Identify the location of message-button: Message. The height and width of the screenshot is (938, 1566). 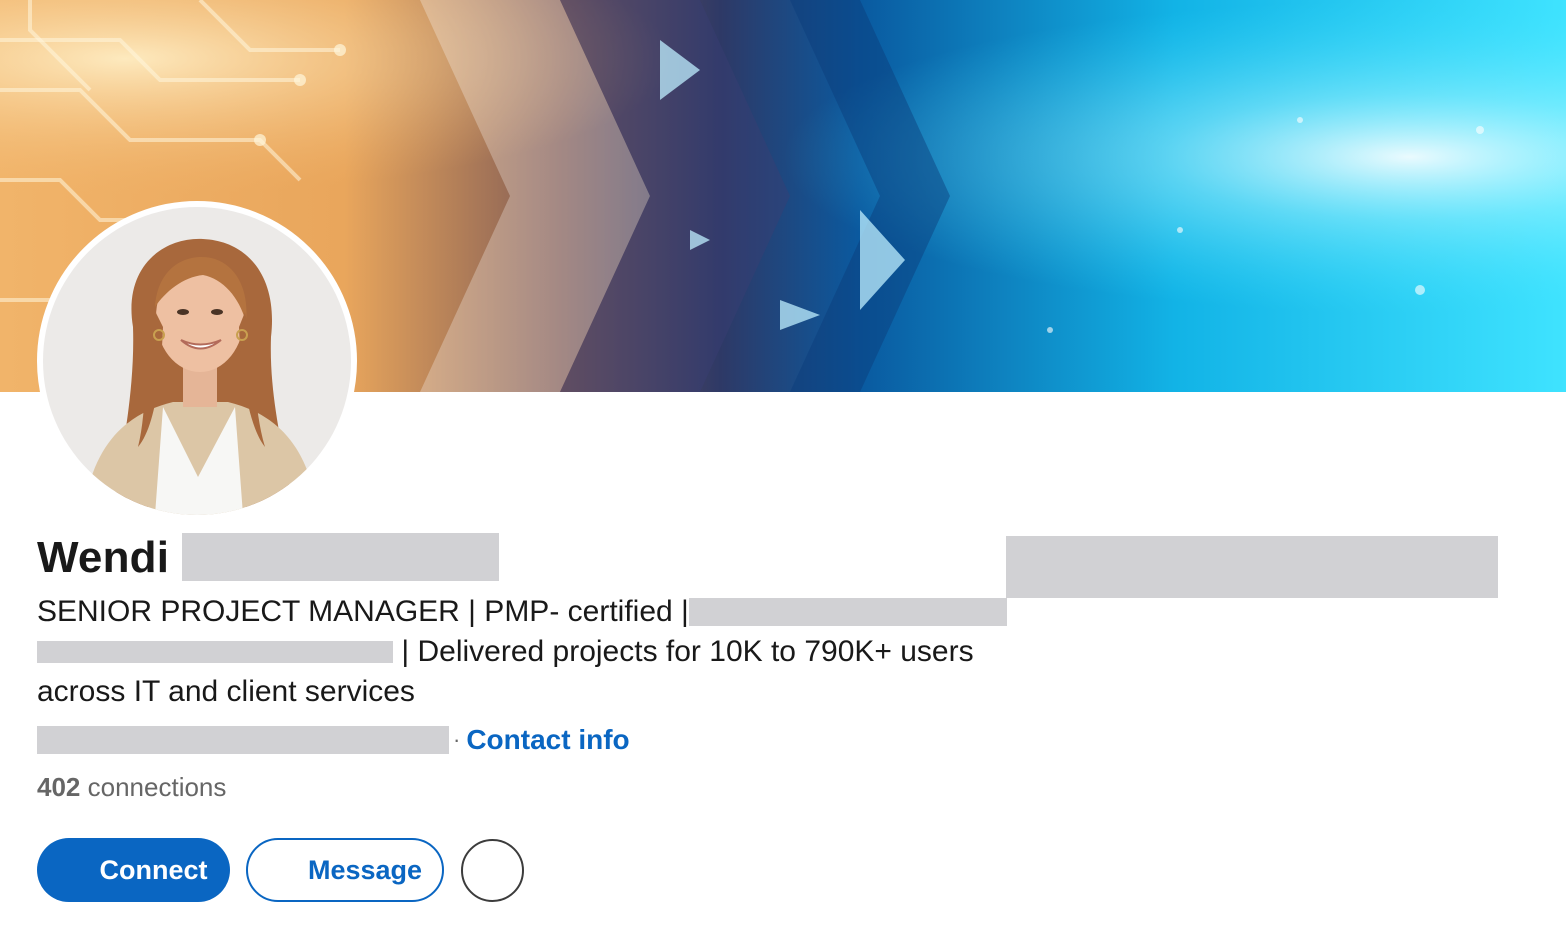
(345, 870).